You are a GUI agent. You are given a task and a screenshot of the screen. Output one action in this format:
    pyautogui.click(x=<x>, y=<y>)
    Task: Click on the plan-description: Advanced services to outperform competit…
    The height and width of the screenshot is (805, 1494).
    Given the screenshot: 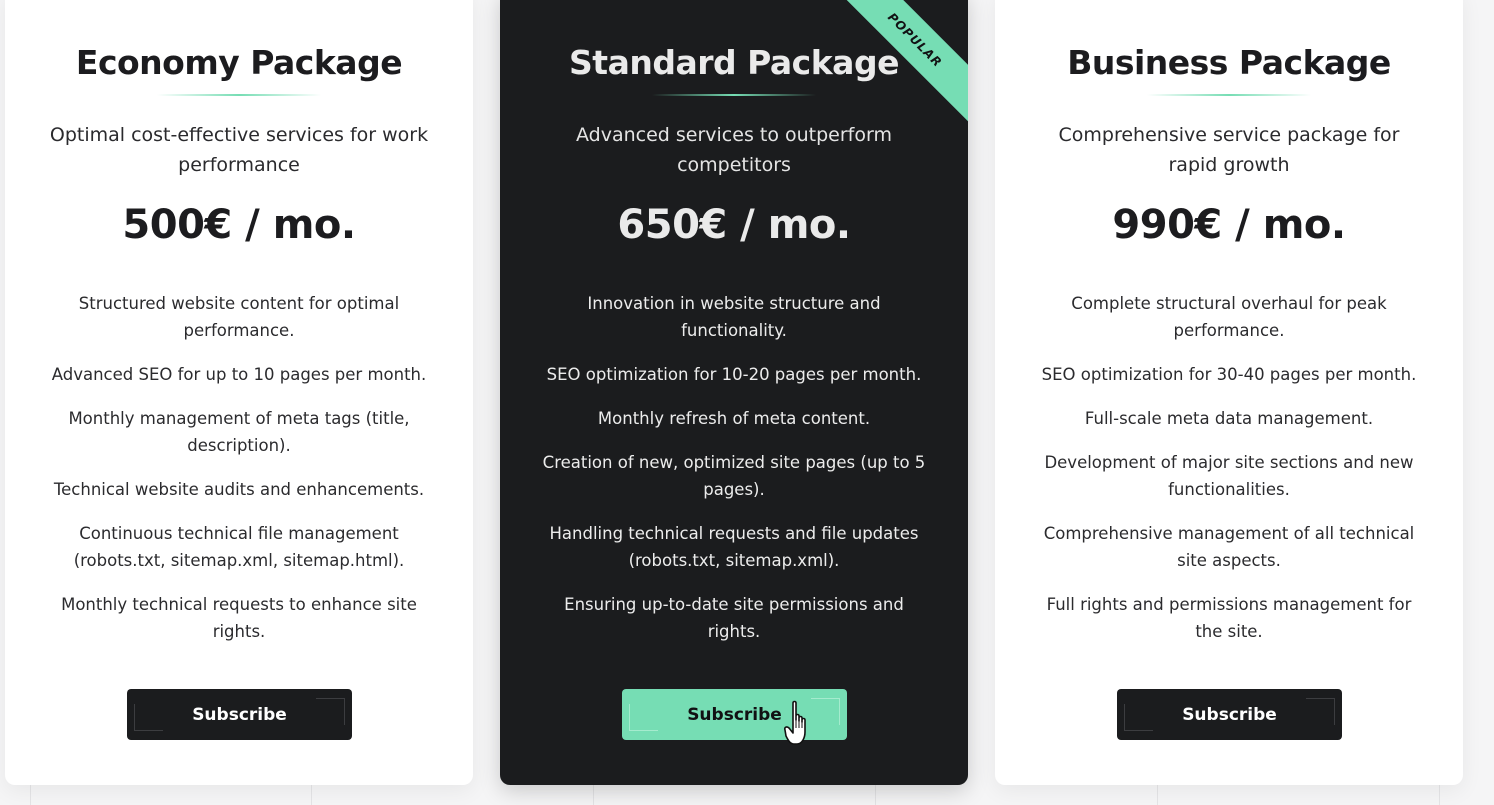 What is the action you would take?
    pyautogui.click(x=734, y=150)
    